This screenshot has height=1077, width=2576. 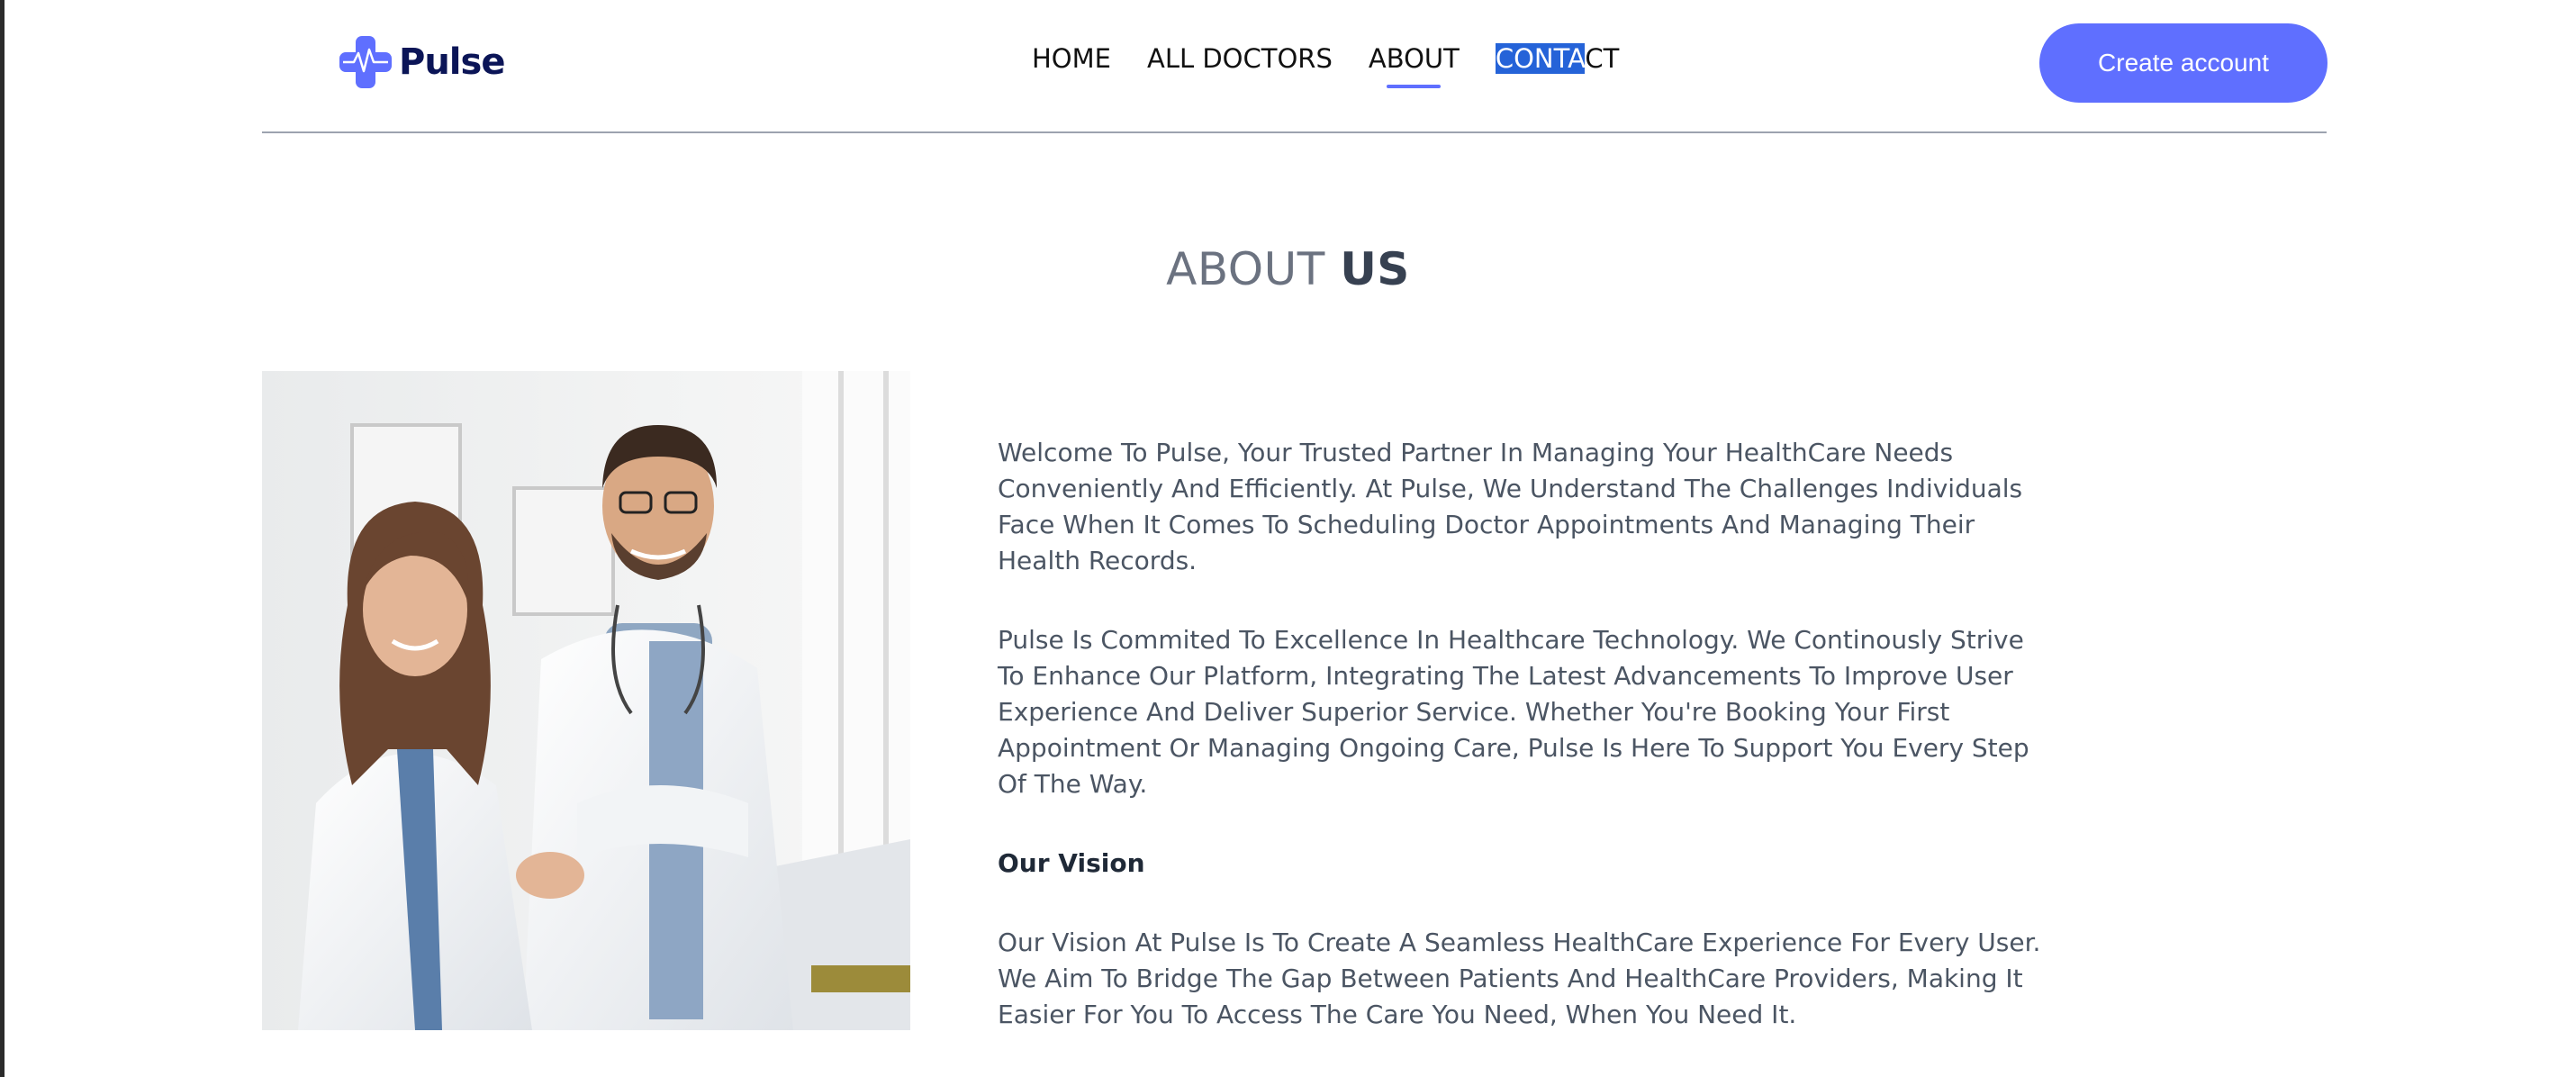 I want to click on window-edge, so click(x=2, y=538).